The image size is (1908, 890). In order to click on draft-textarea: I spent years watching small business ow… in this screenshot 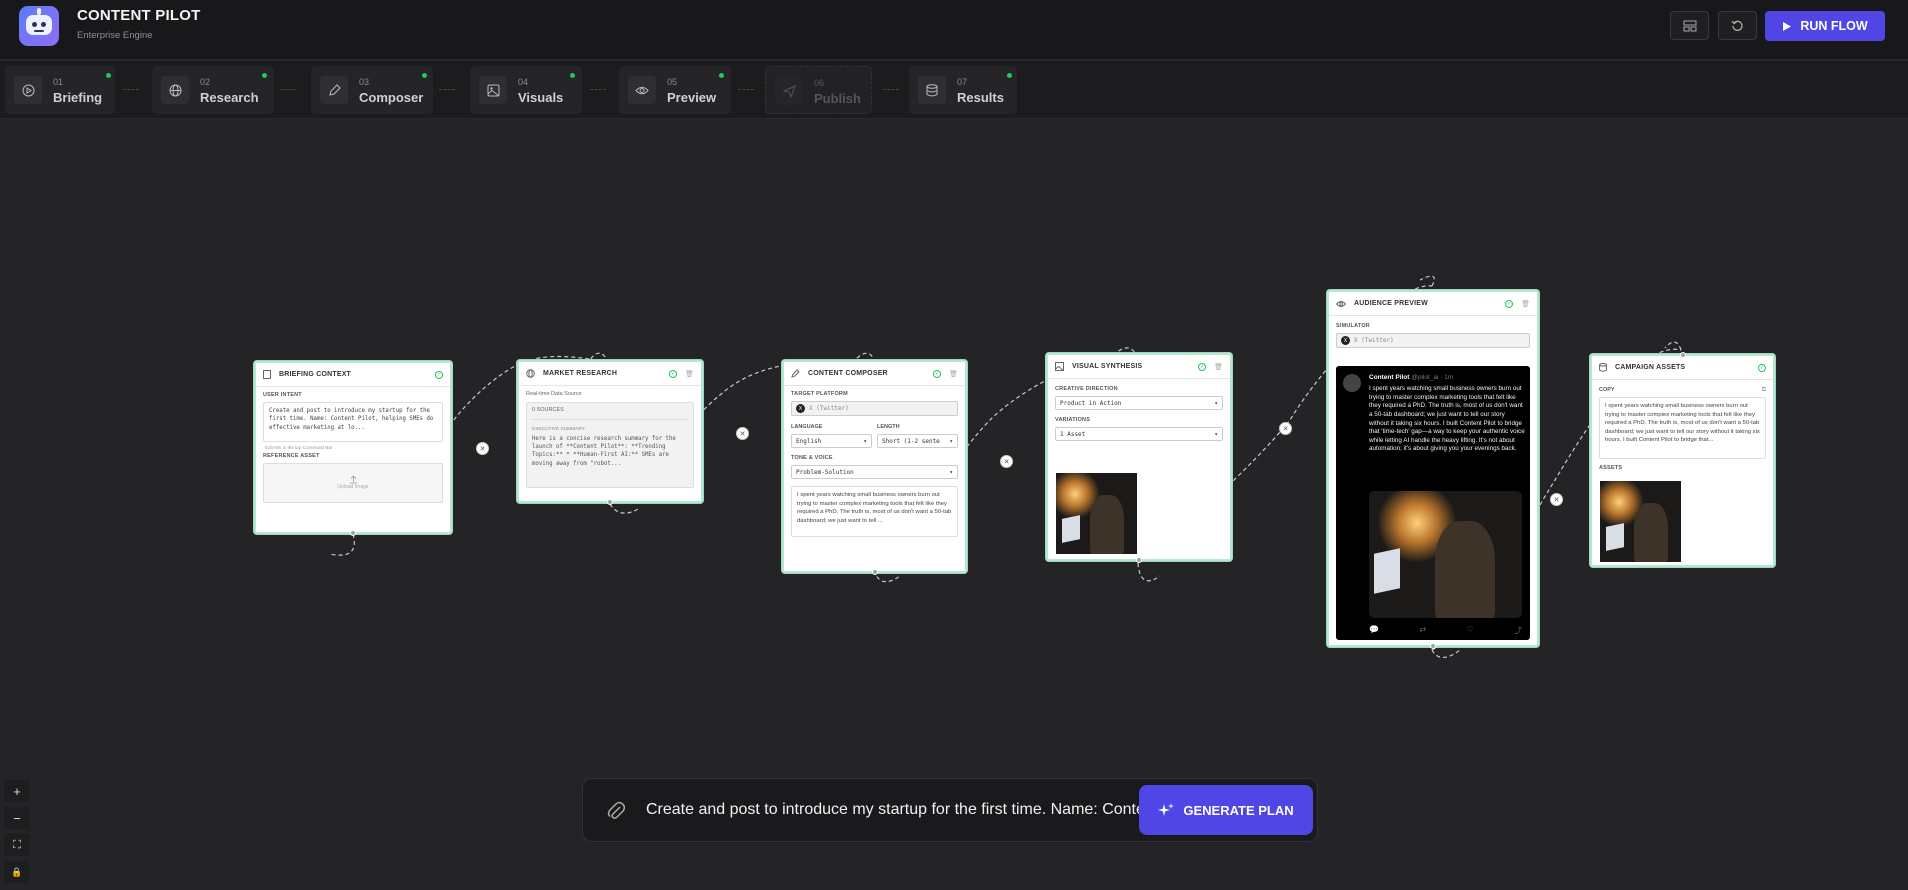, I will do `click(874, 511)`.